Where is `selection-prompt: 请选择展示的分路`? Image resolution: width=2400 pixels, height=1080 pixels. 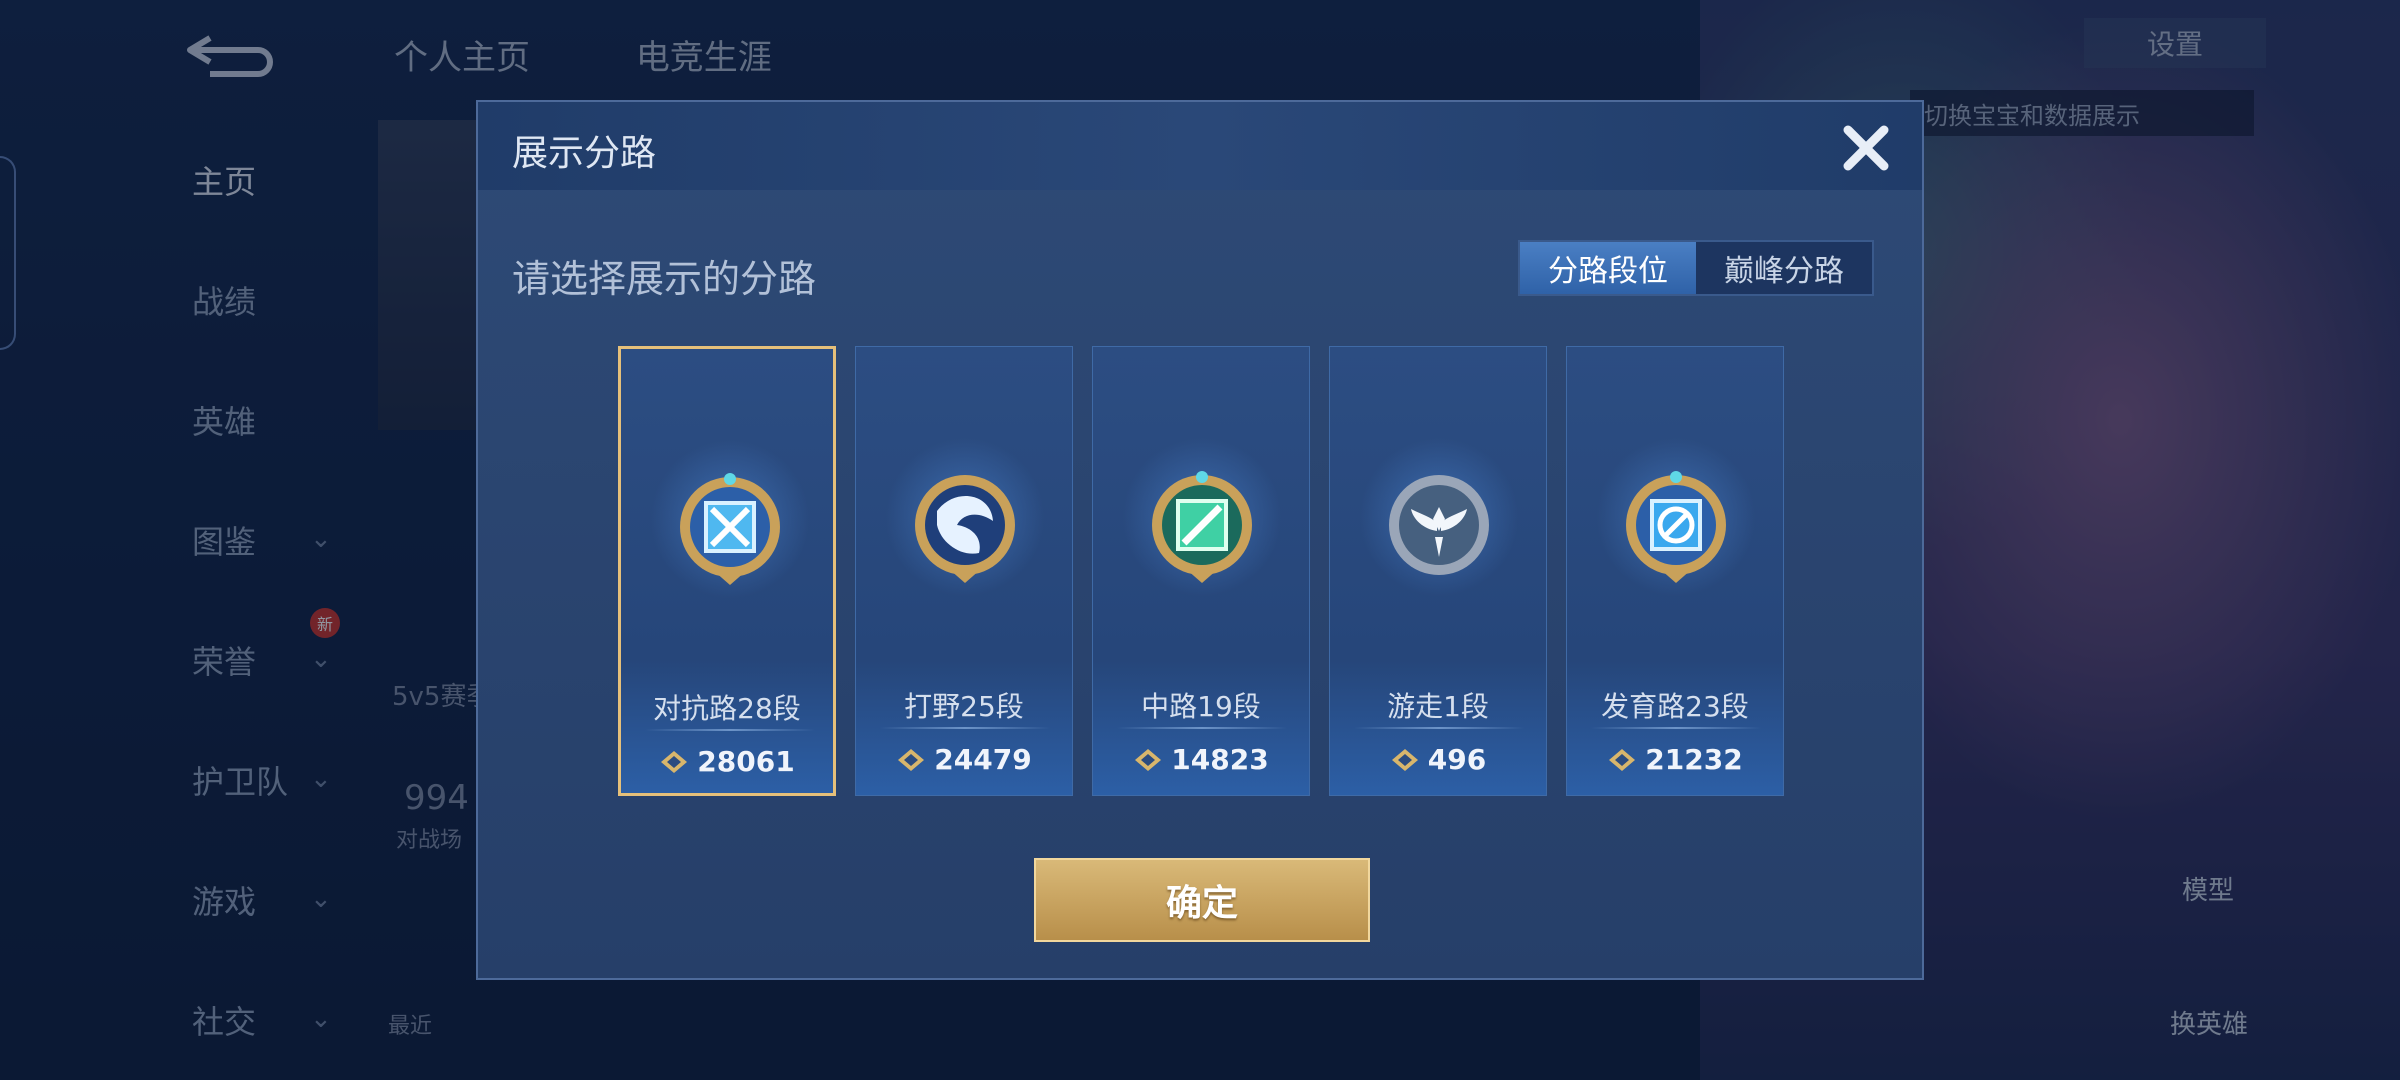
selection-prompt: 请选择展示的分路 is located at coordinates (664, 279).